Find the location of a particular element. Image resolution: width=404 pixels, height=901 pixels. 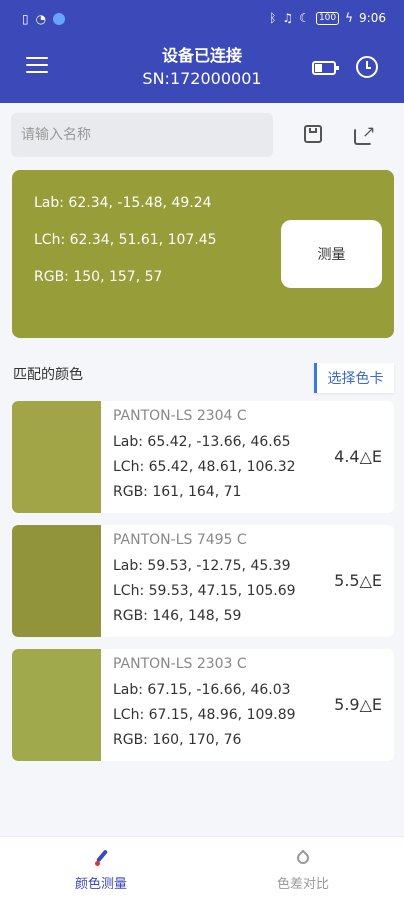

status-left-icons: ▯ ◔ is located at coordinates (44, 19).